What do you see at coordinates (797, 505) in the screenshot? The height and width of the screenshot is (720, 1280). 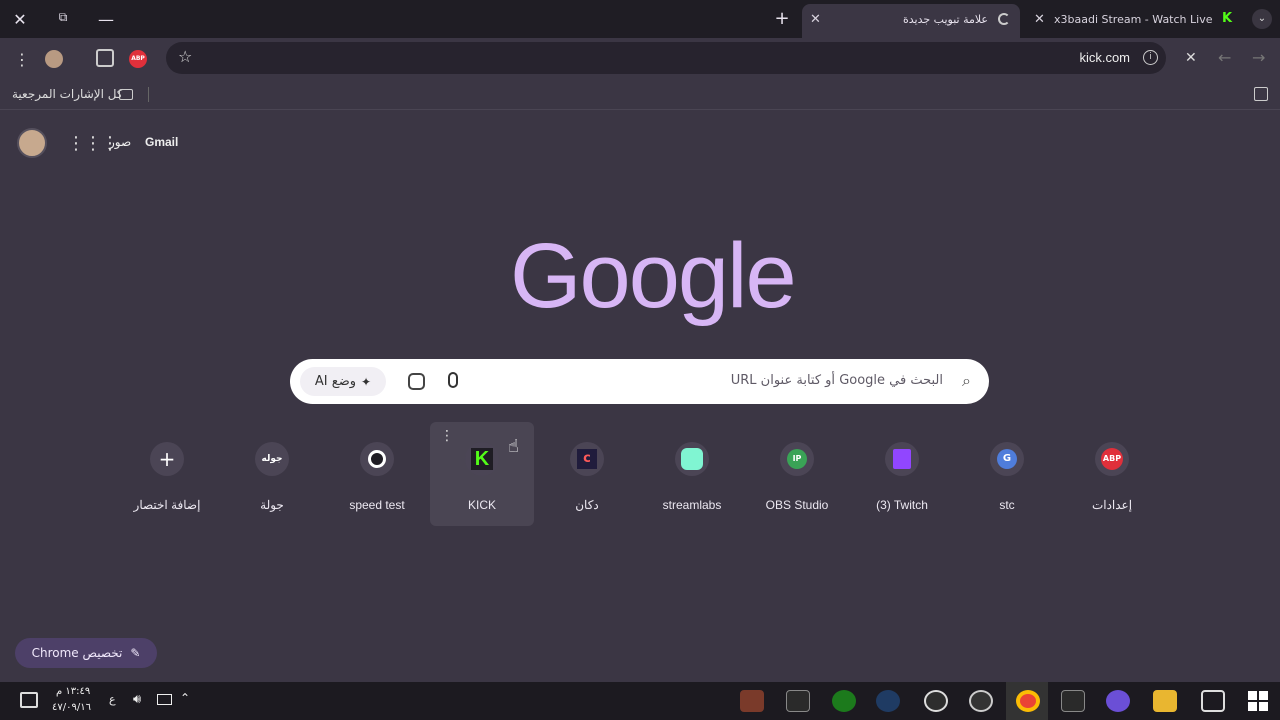 I see `shortcut-label: OBS Studio` at bounding box center [797, 505].